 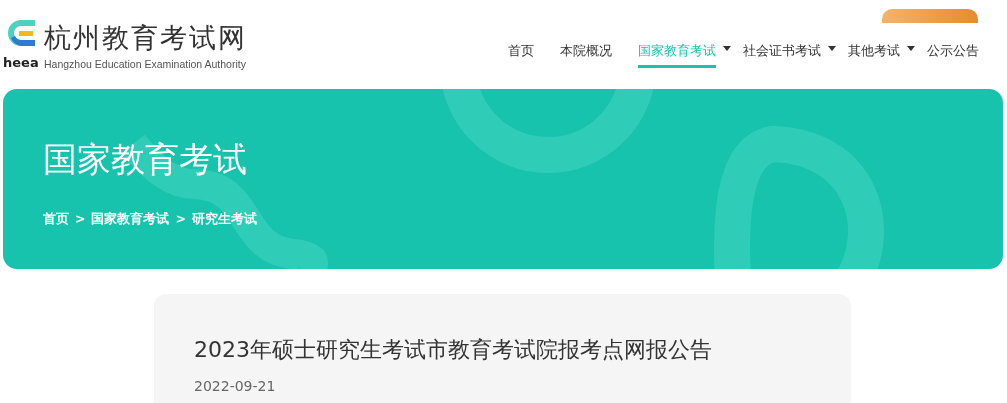 What do you see at coordinates (145, 159) in the screenshot?
I see `page-title: 国家教育考试` at bounding box center [145, 159].